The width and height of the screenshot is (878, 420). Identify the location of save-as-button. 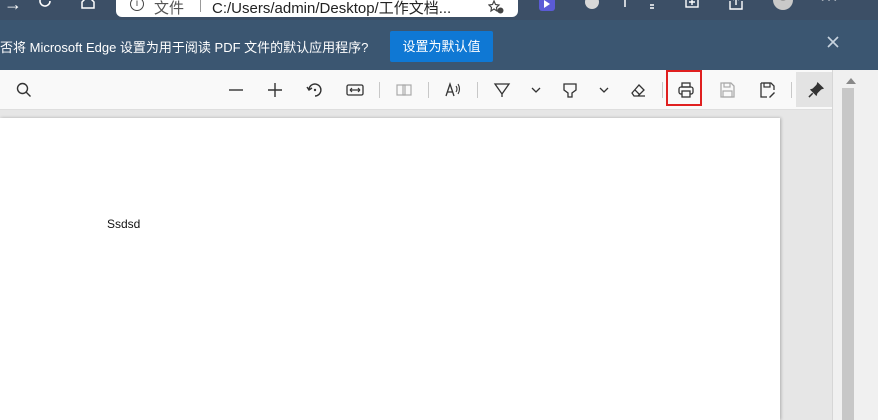
(767, 90).